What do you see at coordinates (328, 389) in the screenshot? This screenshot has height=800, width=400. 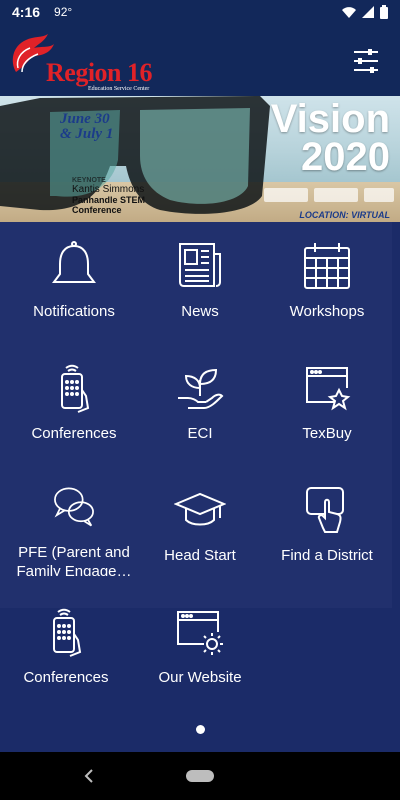 I see `browser-star-icon` at bounding box center [328, 389].